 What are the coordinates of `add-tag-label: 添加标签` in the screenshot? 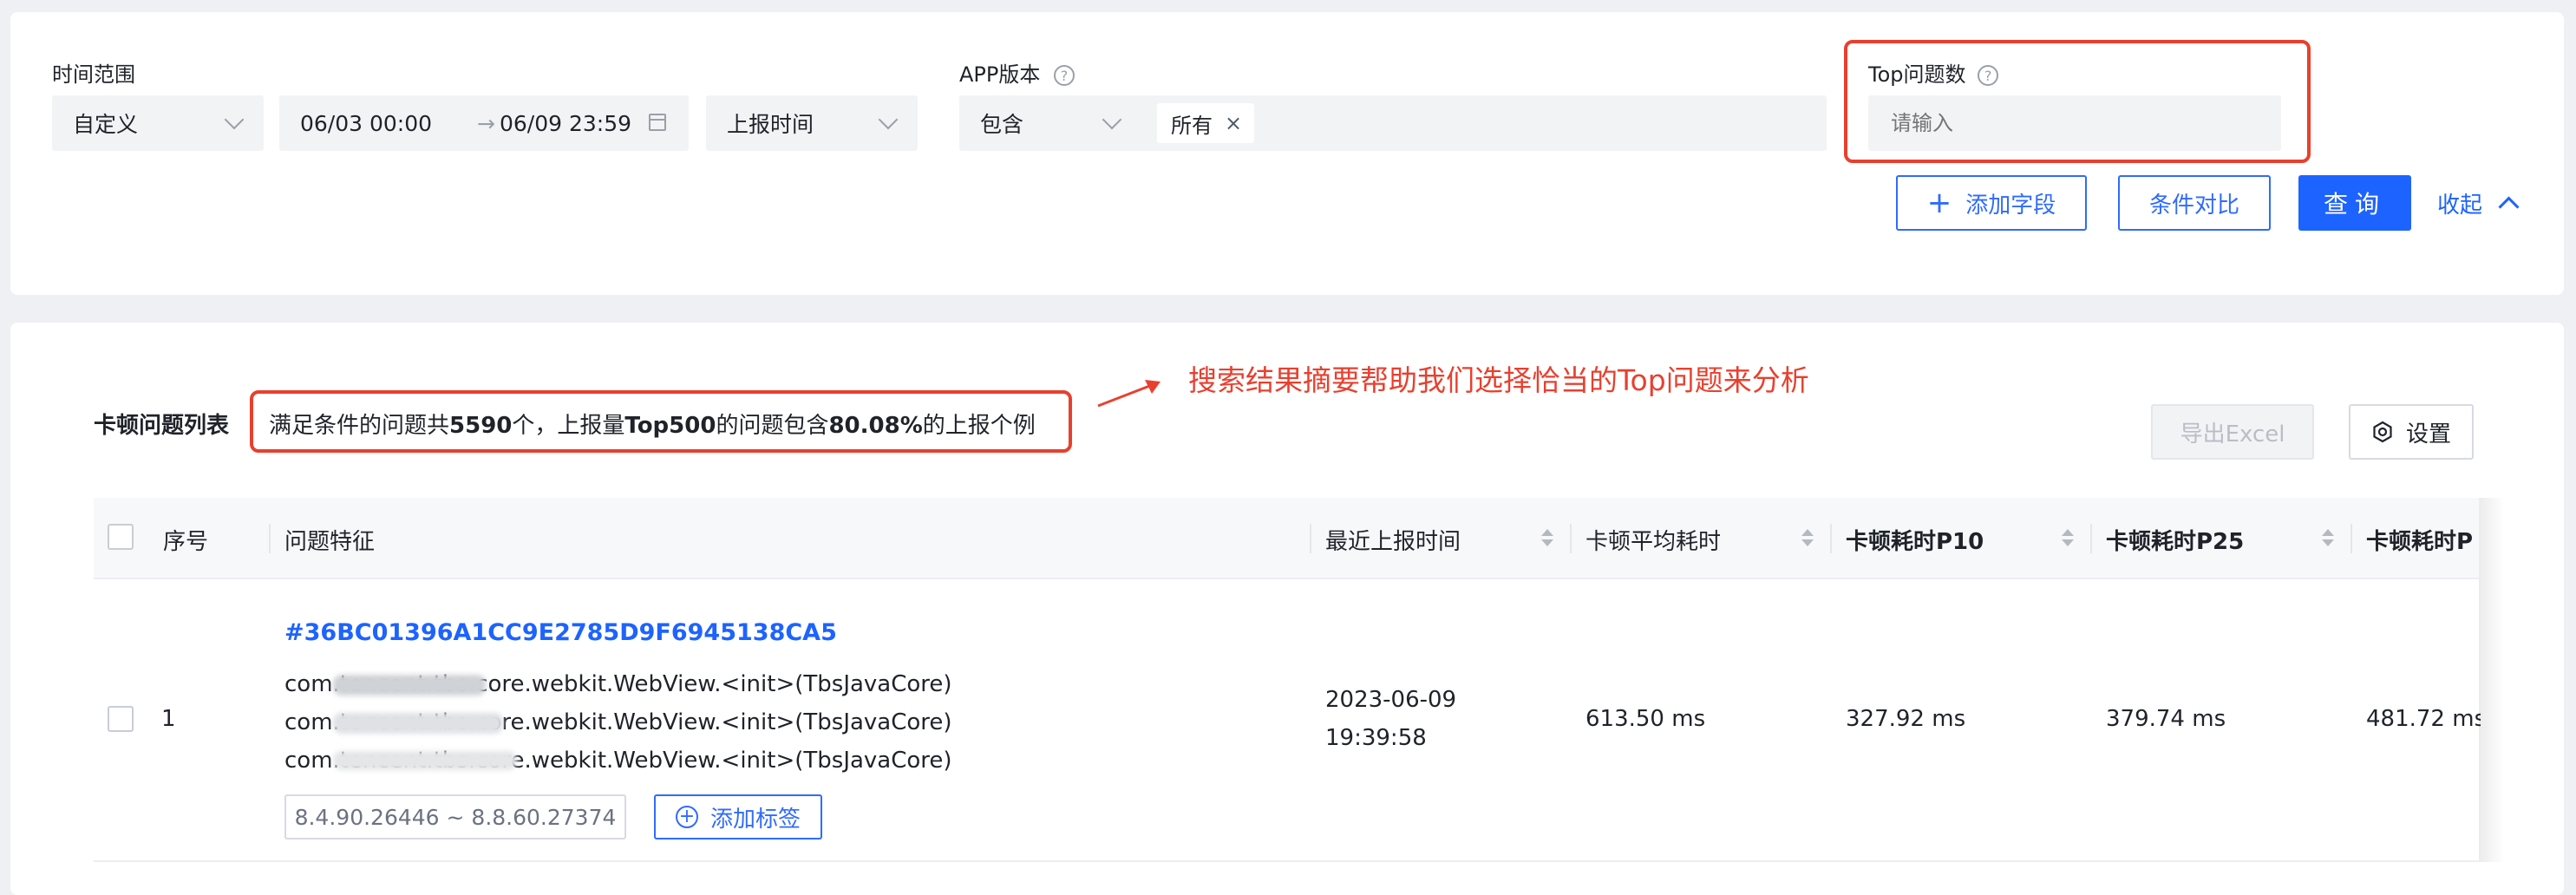 It's located at (755, 819).